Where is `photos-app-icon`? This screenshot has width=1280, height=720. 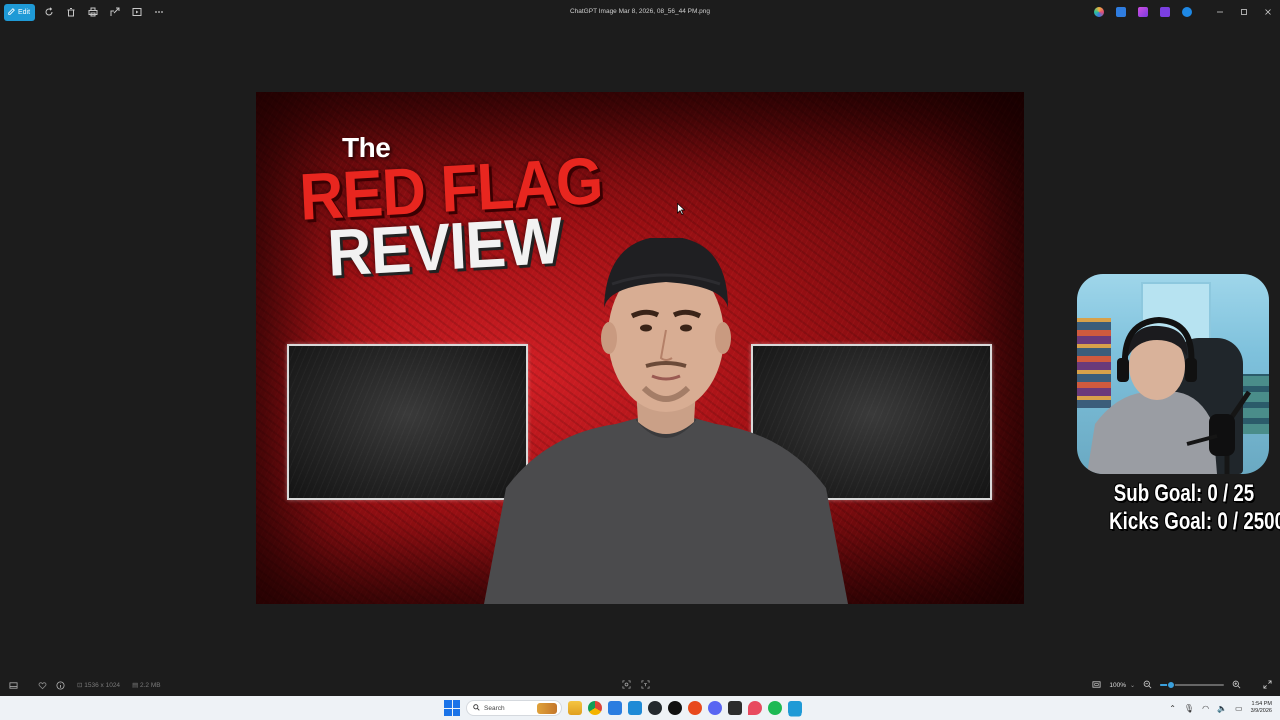
photos-app-icon is located at coordinates (615, 708).